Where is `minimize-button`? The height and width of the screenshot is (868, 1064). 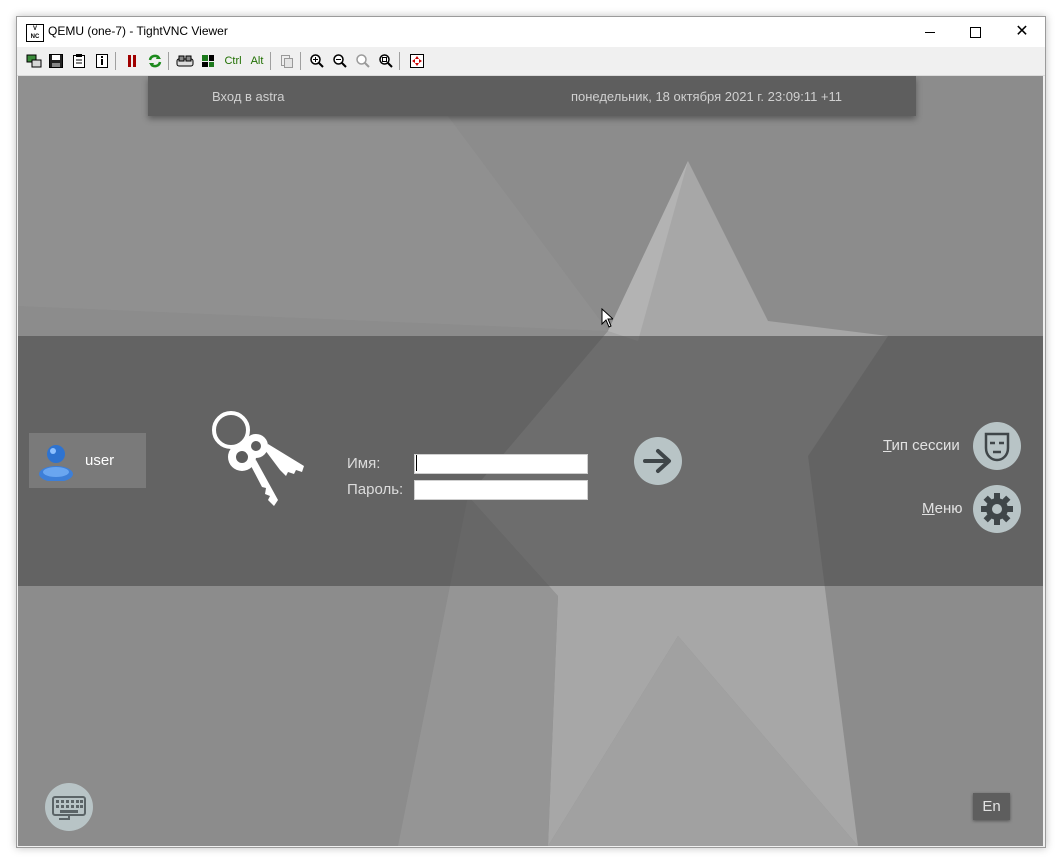 minimize-button is located at coordinates (930, 32).